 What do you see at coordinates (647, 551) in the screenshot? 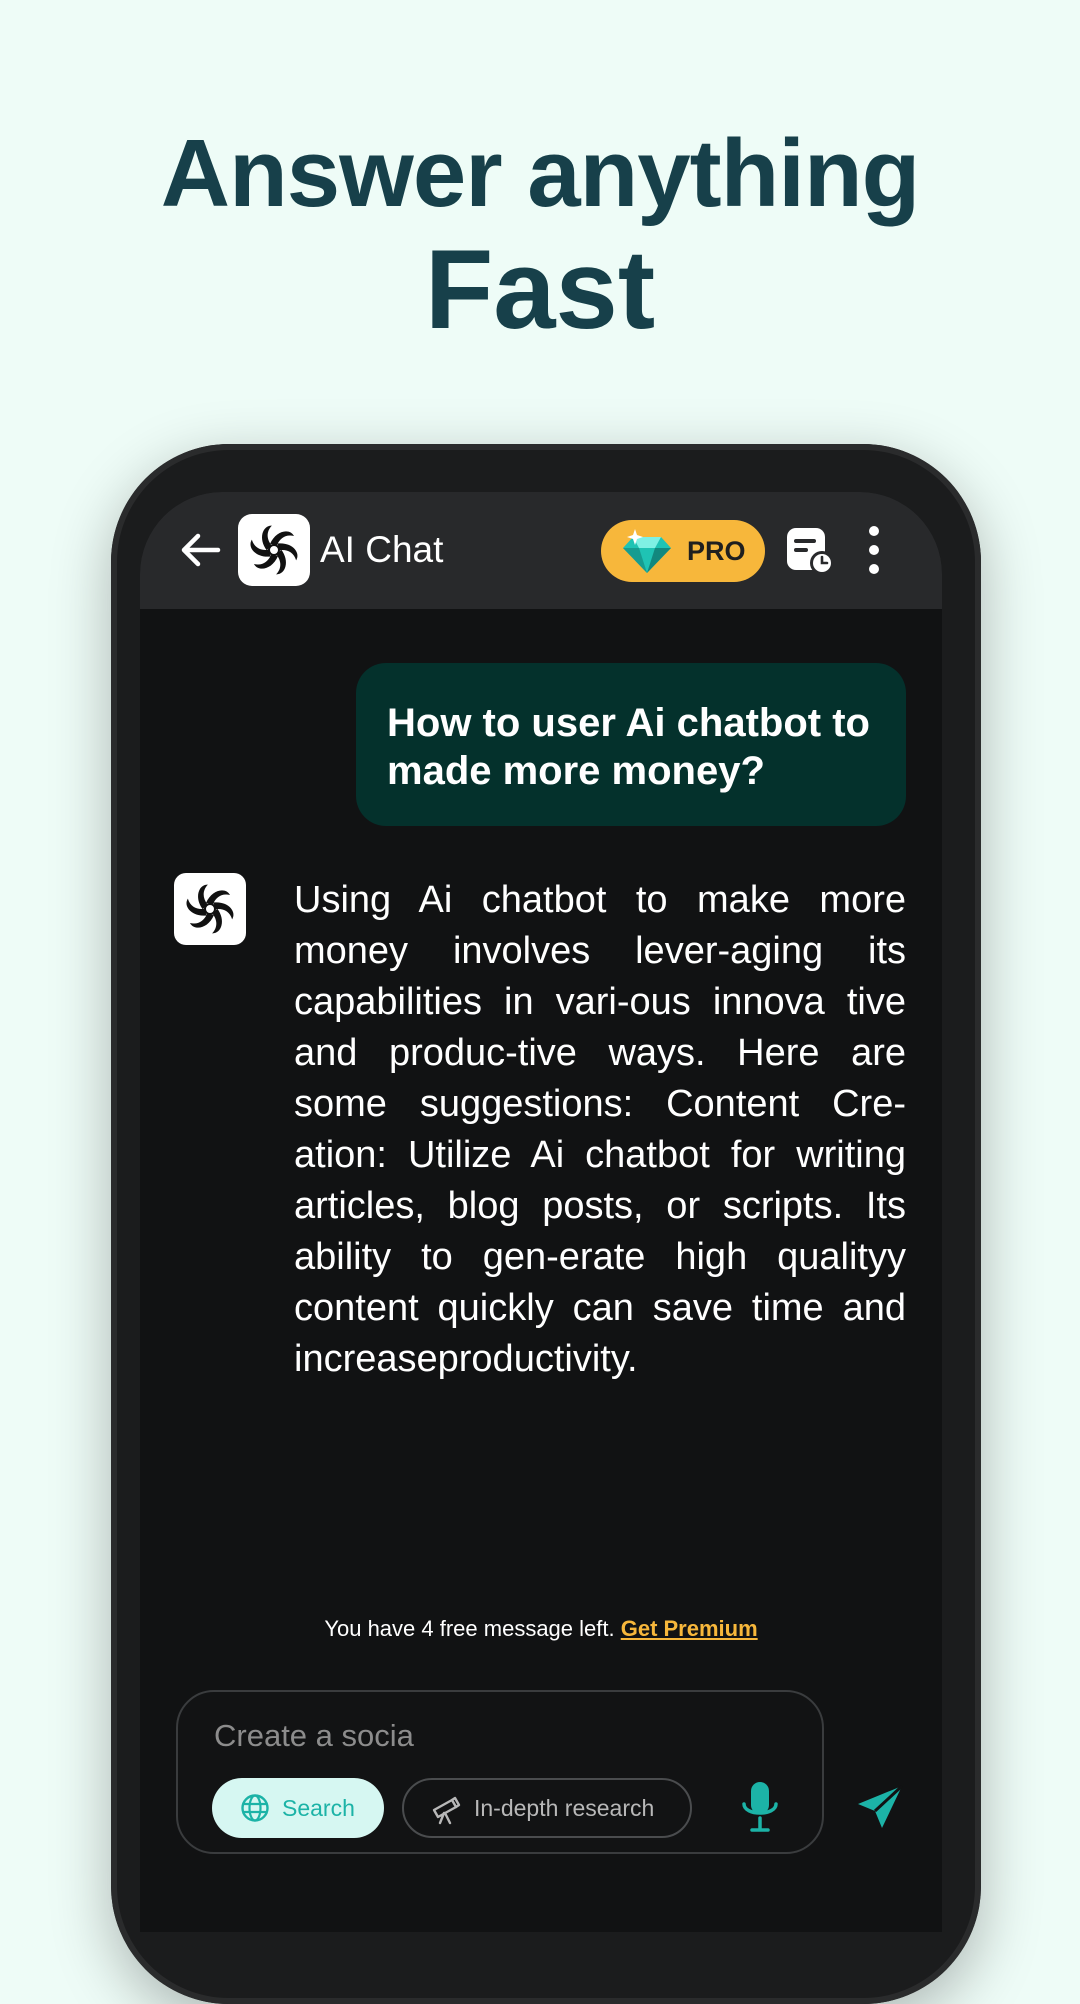
I see `diamond-icon` at bounding box center [647, 551].